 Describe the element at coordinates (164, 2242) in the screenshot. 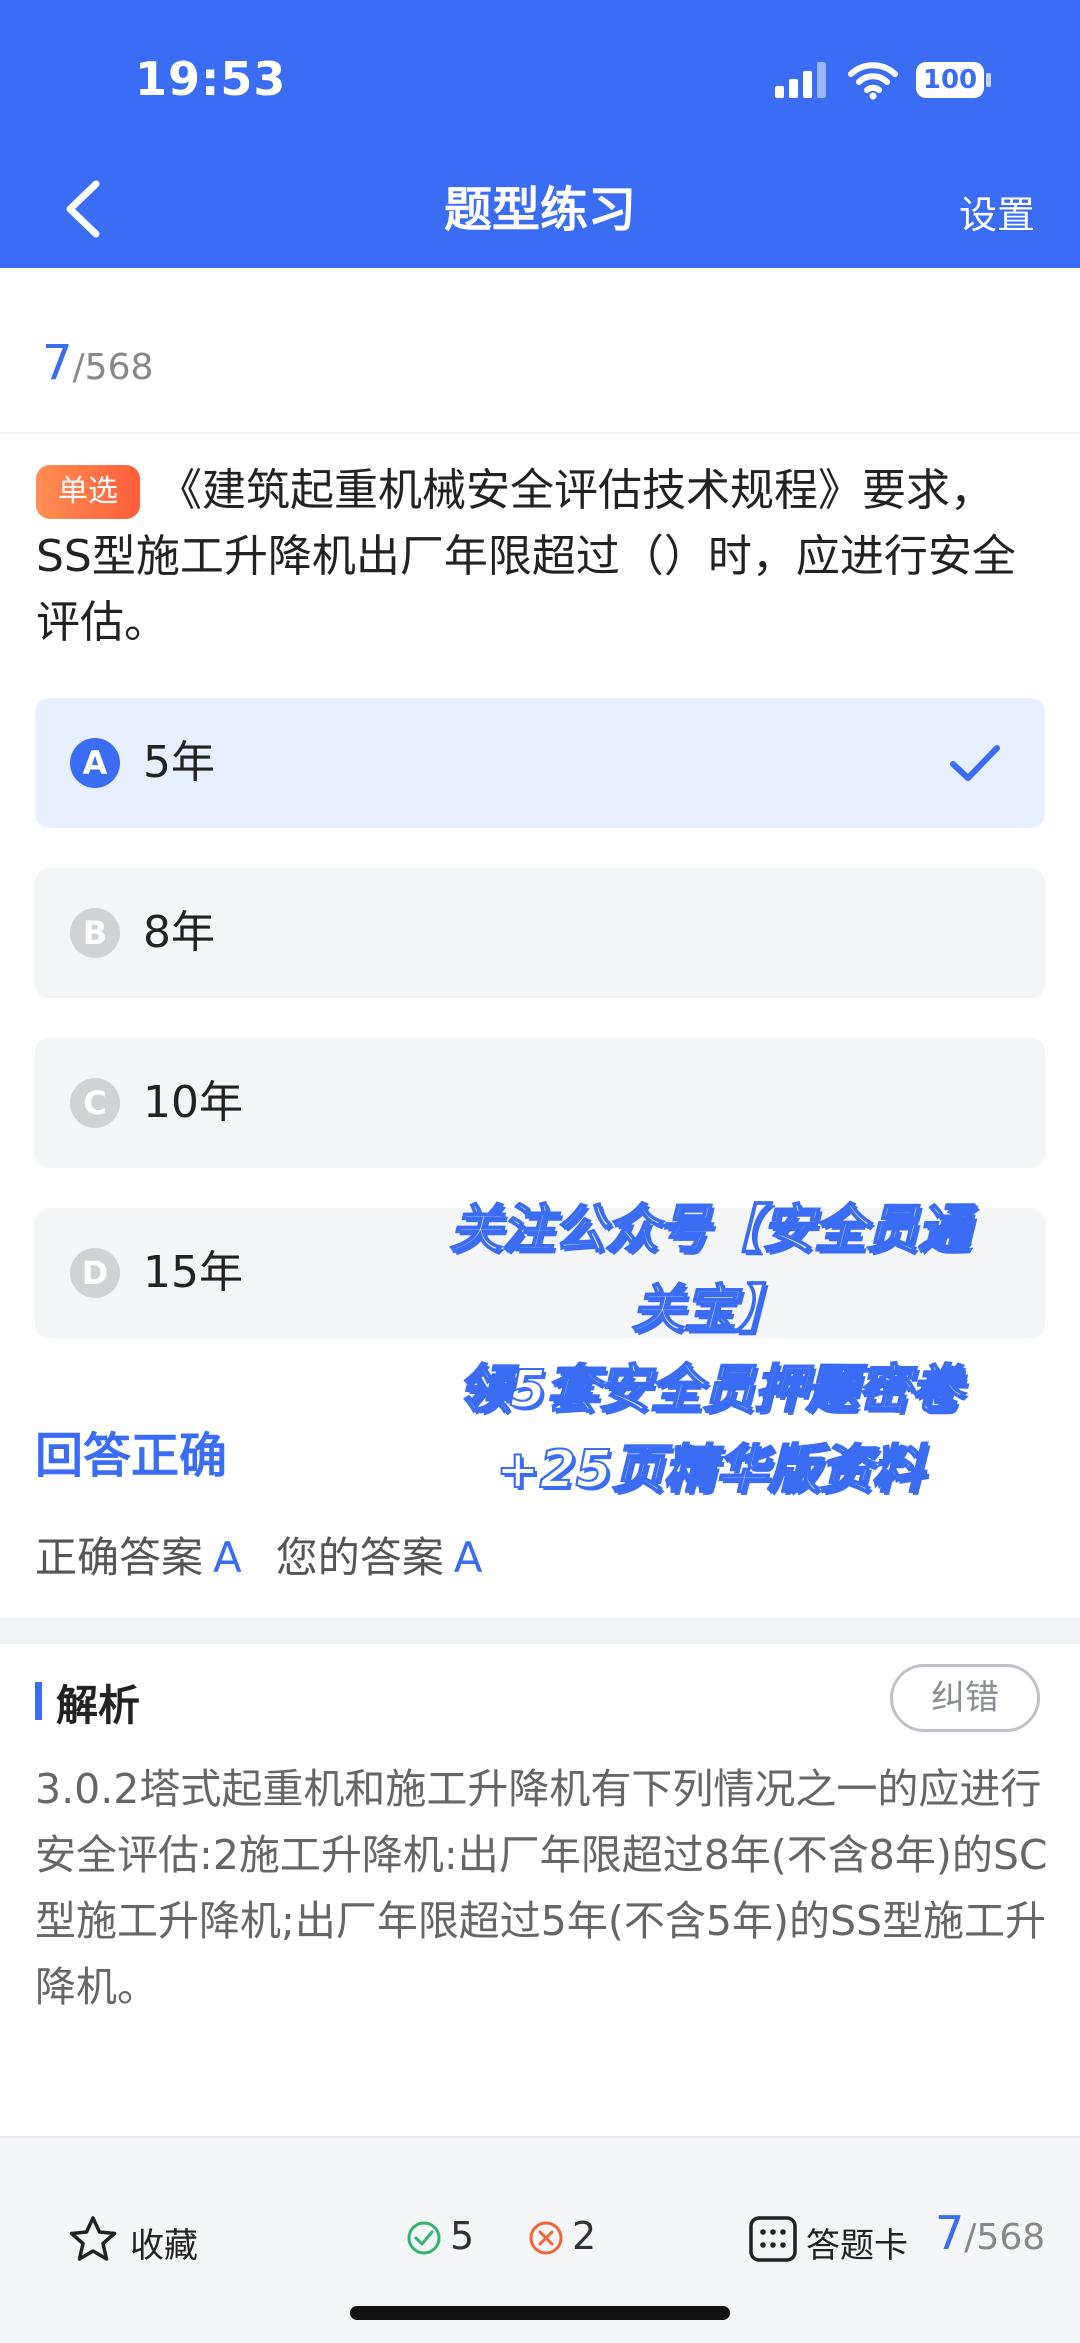

I see `favorite-button: 收藏` at that location.